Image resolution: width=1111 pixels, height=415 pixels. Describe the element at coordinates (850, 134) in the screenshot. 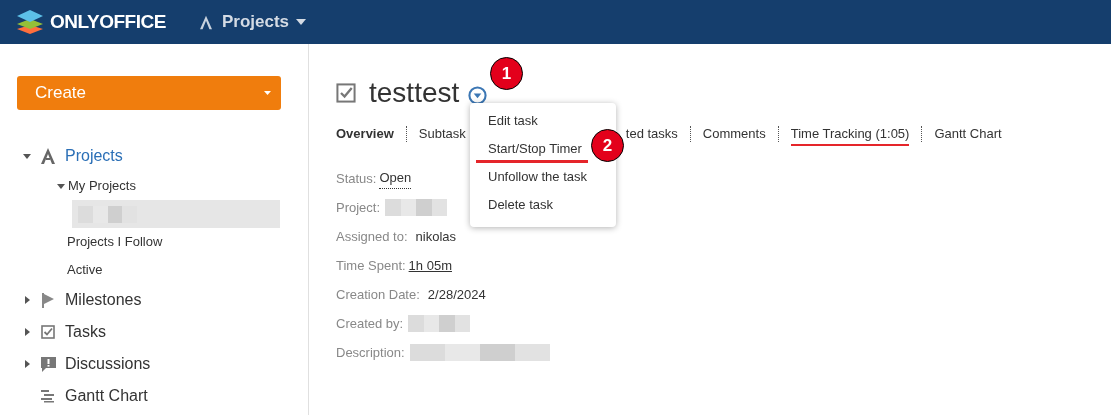

I see `tab: Time Tracking (1:05)` at that location.